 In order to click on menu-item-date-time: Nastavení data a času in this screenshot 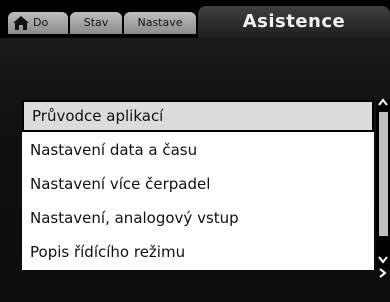, I will do `click(198, 150)`.